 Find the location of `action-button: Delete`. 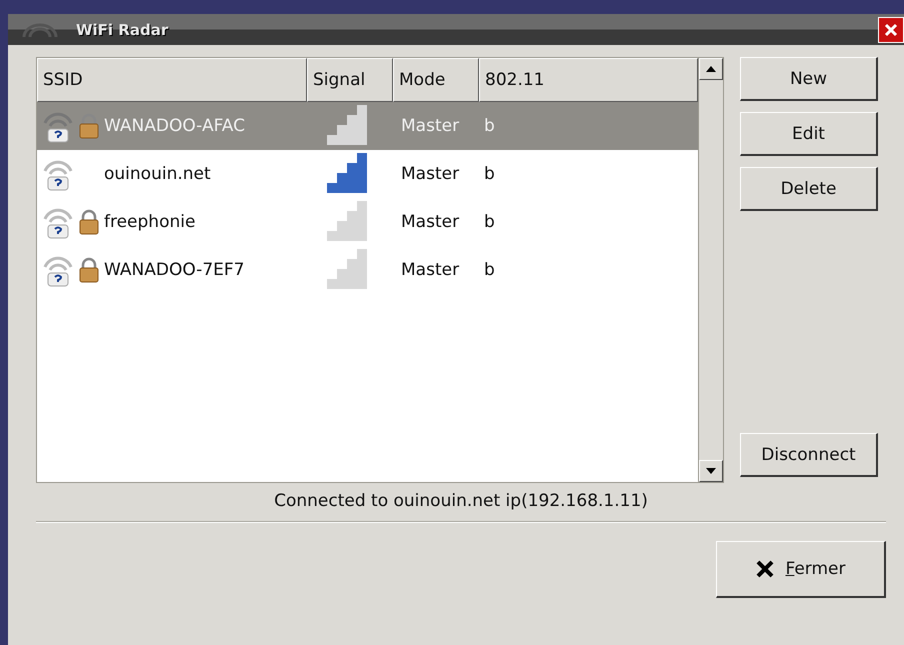

action-button: Delete is located at coordinates (809, 189).